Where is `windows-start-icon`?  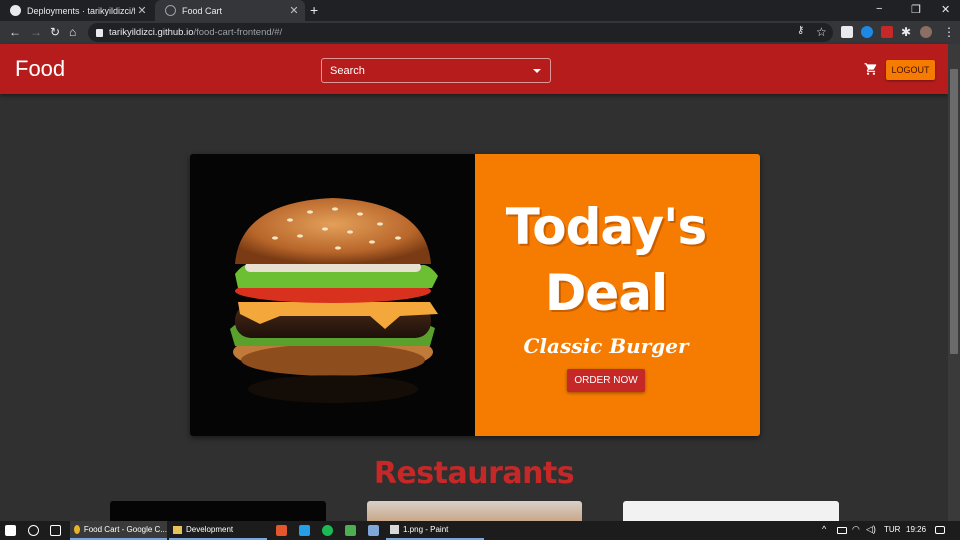 windows-start-icon is located at coordinates (10, 530).